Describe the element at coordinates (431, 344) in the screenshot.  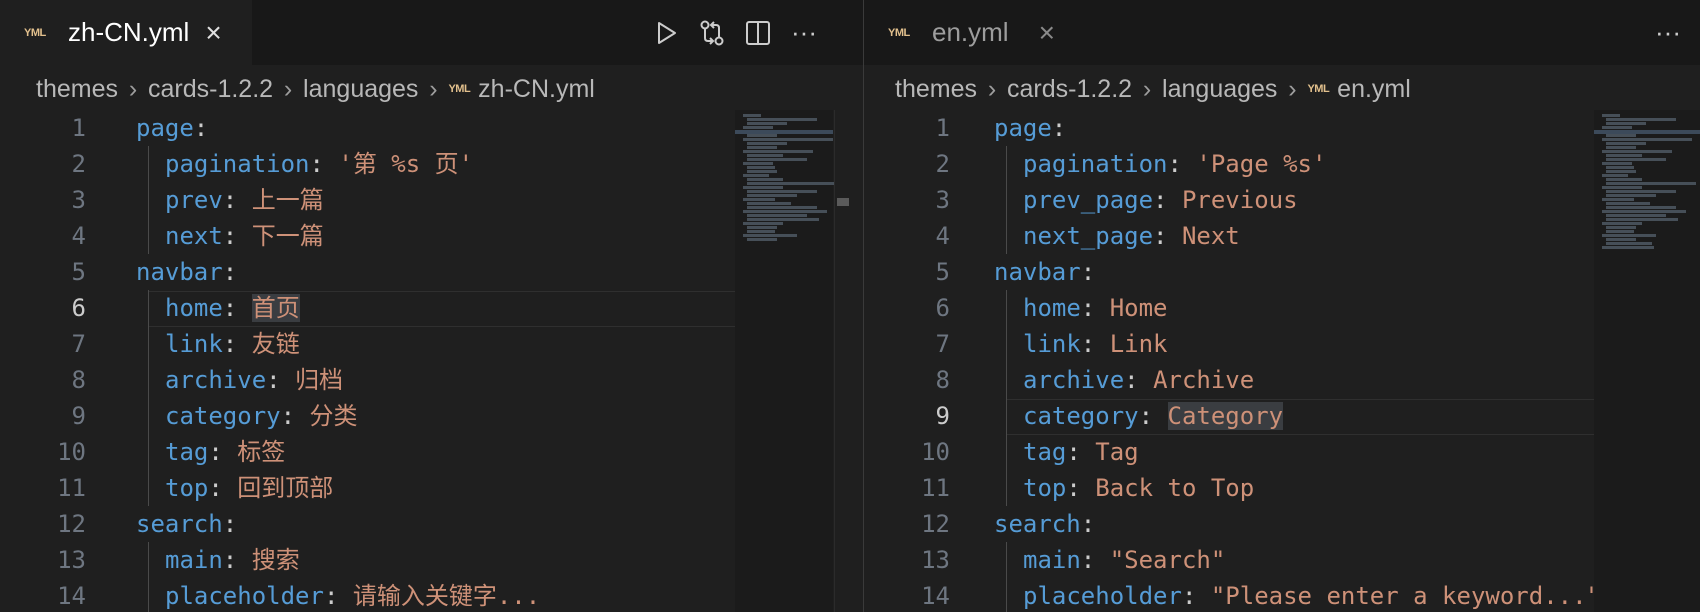
I see `code-line: 7 link: 友链` at that location.